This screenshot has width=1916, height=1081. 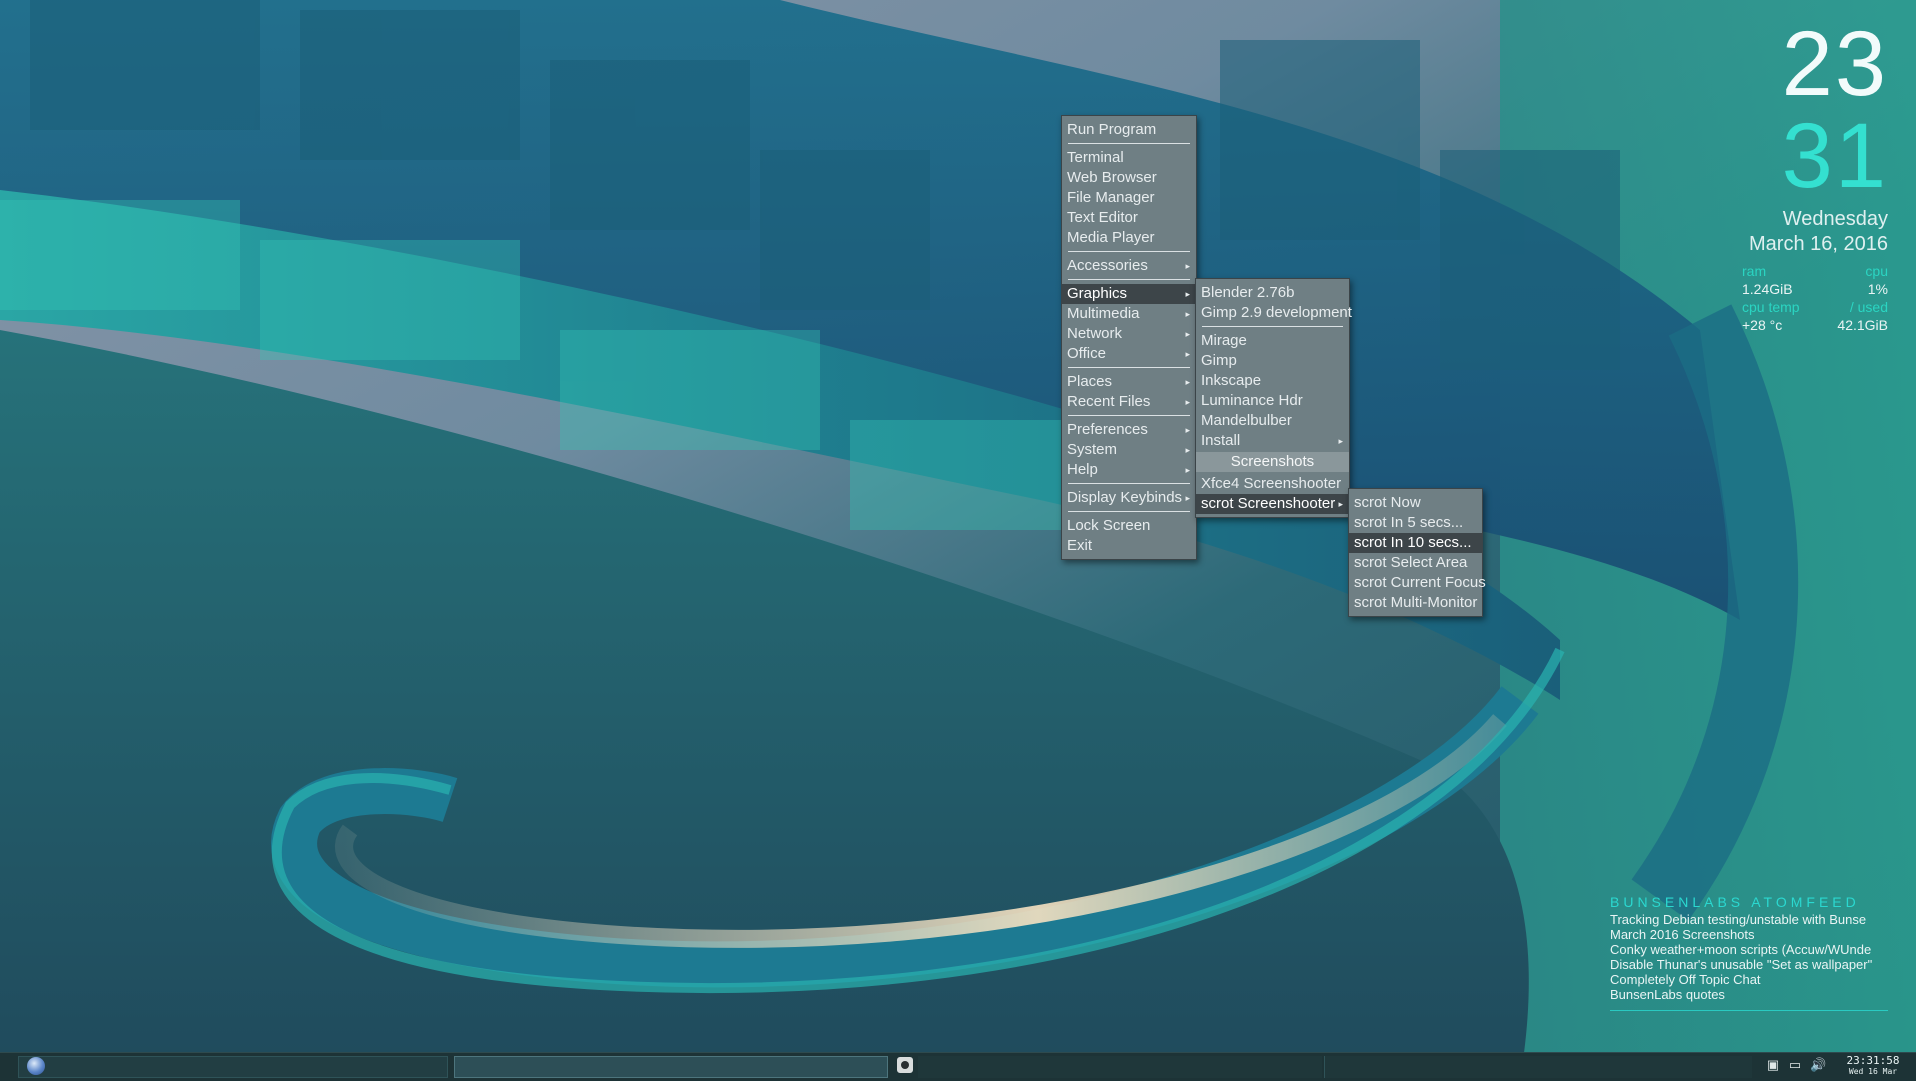 I want to click on scrot-item-scrot-multi-monitor: scrot Multi-Monitor, so click(x=1415, y=603).